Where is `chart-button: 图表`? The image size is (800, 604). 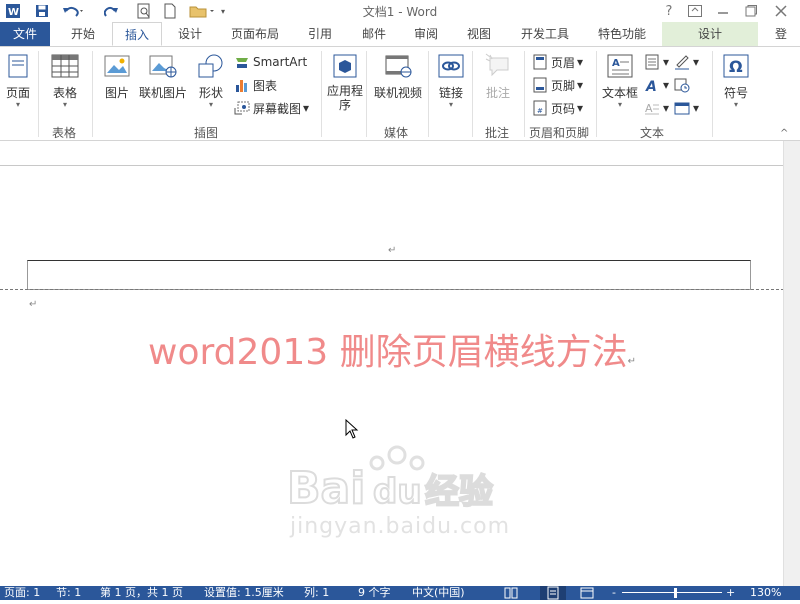
chart-button: 图表 is located at coordinates (255, 85).